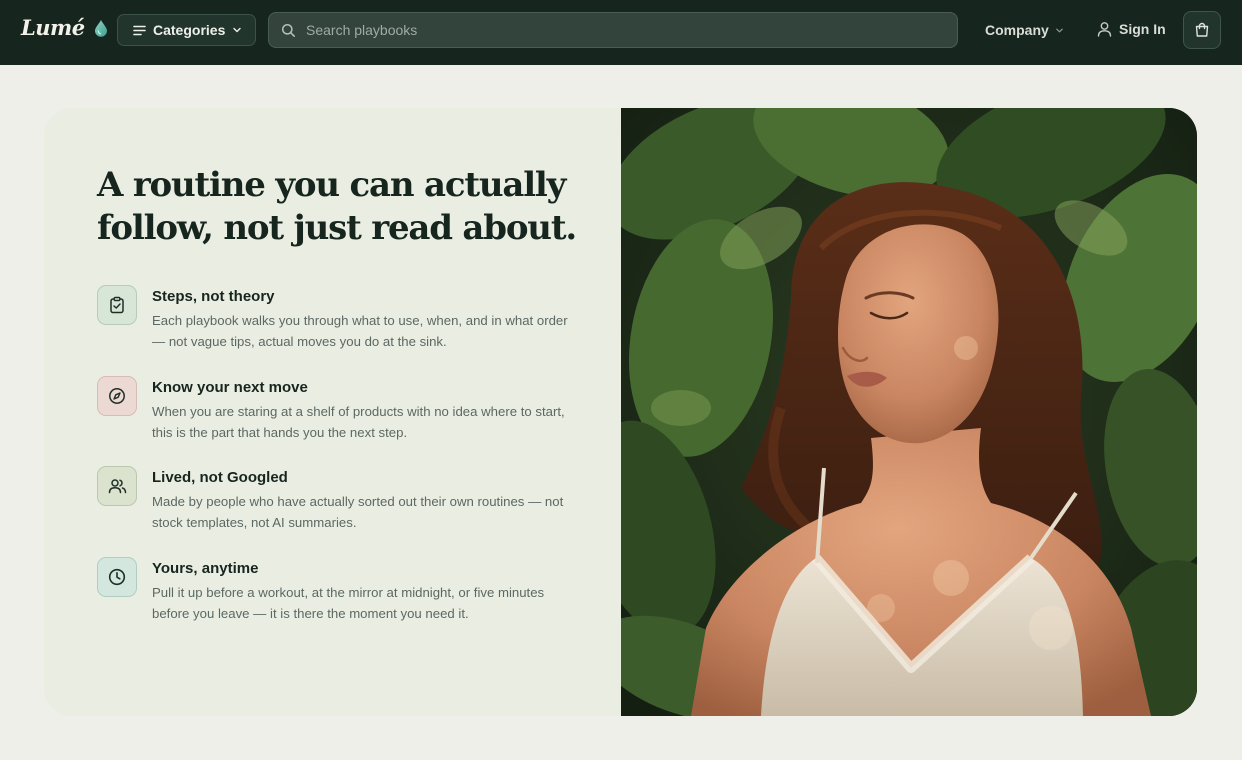 This screenshot has height=760, width=1242. I want to click on feature-title: Know your next move, so click(230, 387).